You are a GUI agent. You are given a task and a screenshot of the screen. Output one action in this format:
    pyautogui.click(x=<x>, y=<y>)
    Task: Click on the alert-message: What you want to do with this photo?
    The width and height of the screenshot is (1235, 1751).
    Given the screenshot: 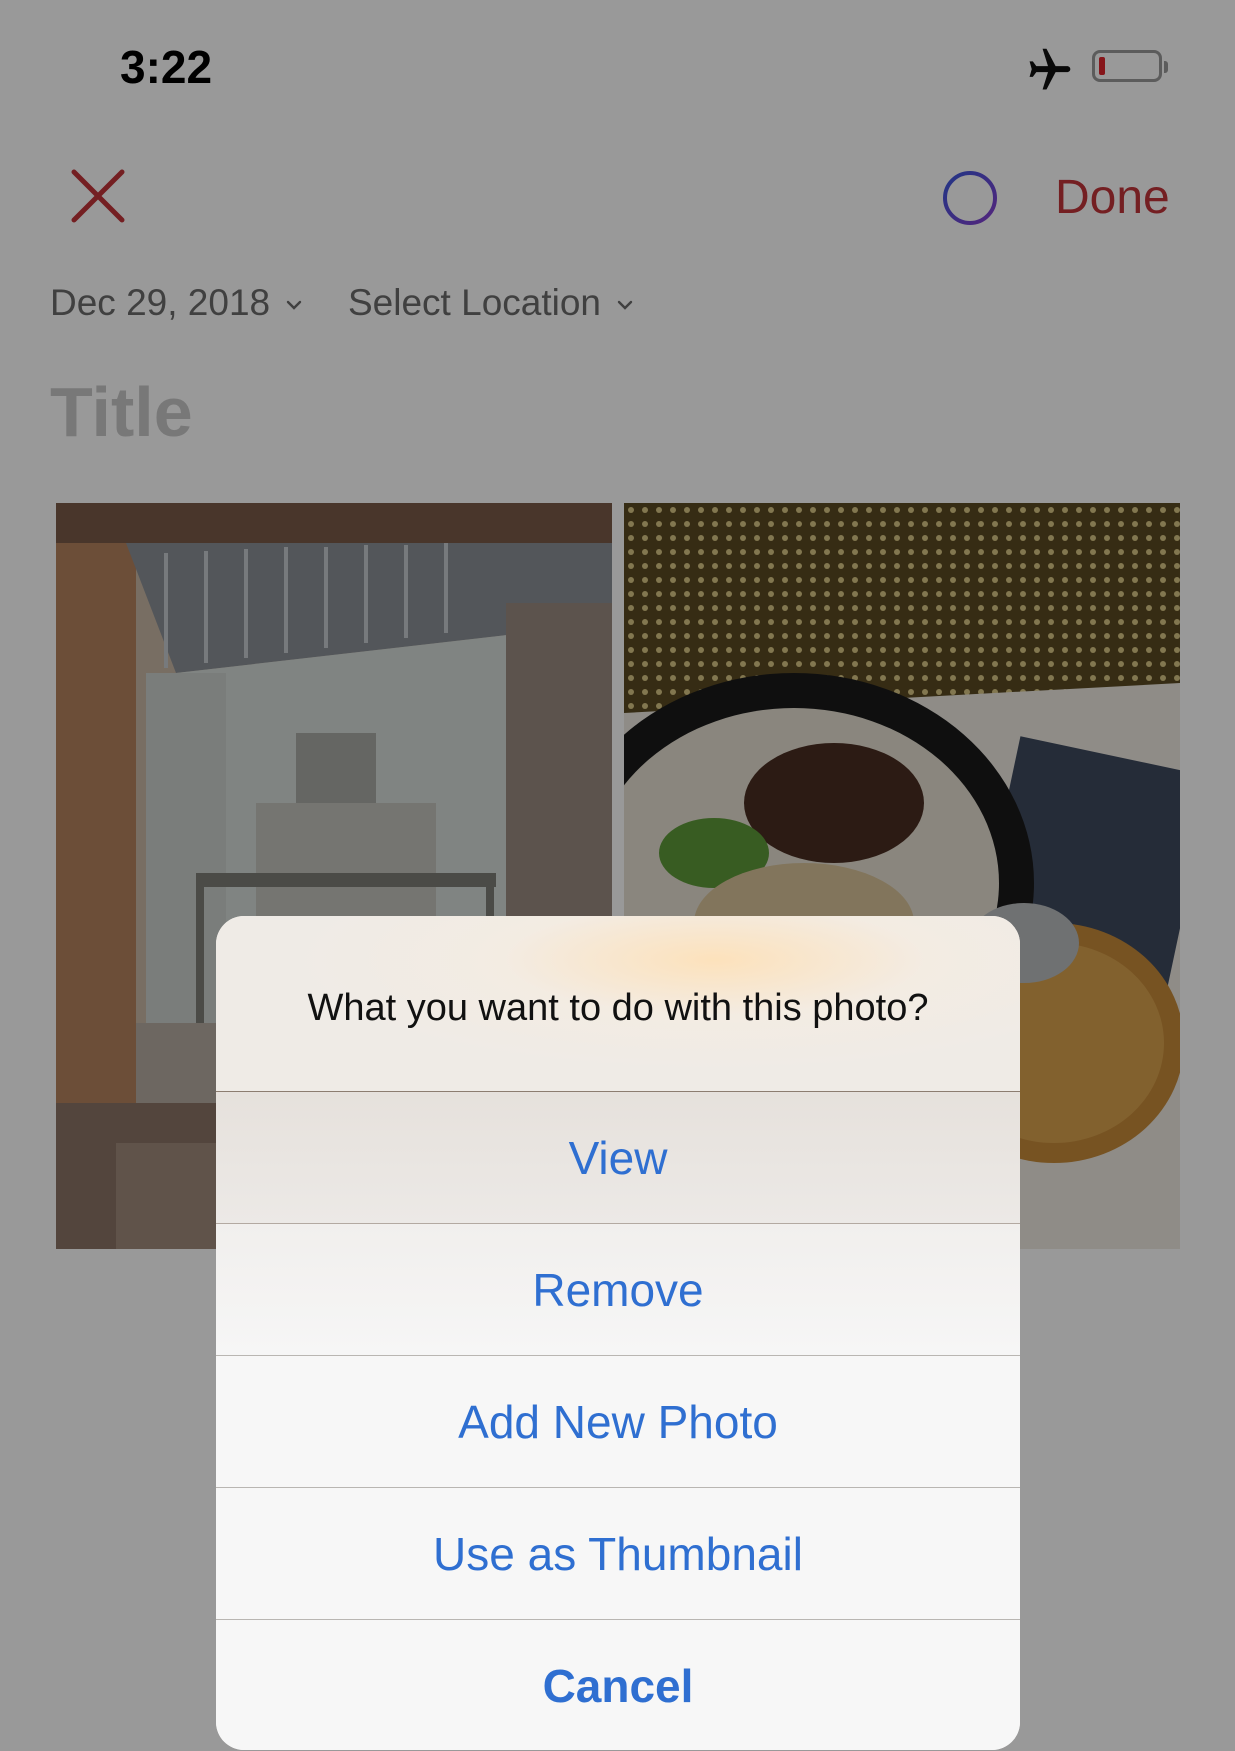 What is the action you would take?
    pyautogui.click(x=618, y=1008)
    